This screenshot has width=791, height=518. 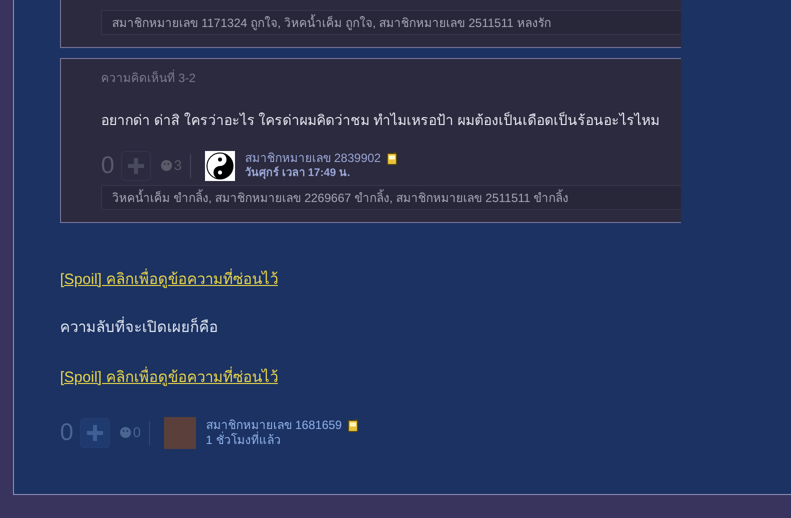 What do you see at coordinates (380, 120) in the screenshot?
I see `comment-text: อยากด่า ด่าสิ ใครว่าอะไร ใครด่าผมคิดว่าชม ทำไมเหรอป้า ผมต้องเป็นเดือดเป็นร้อนอะไรไหม` at bounding box center [380, 120].